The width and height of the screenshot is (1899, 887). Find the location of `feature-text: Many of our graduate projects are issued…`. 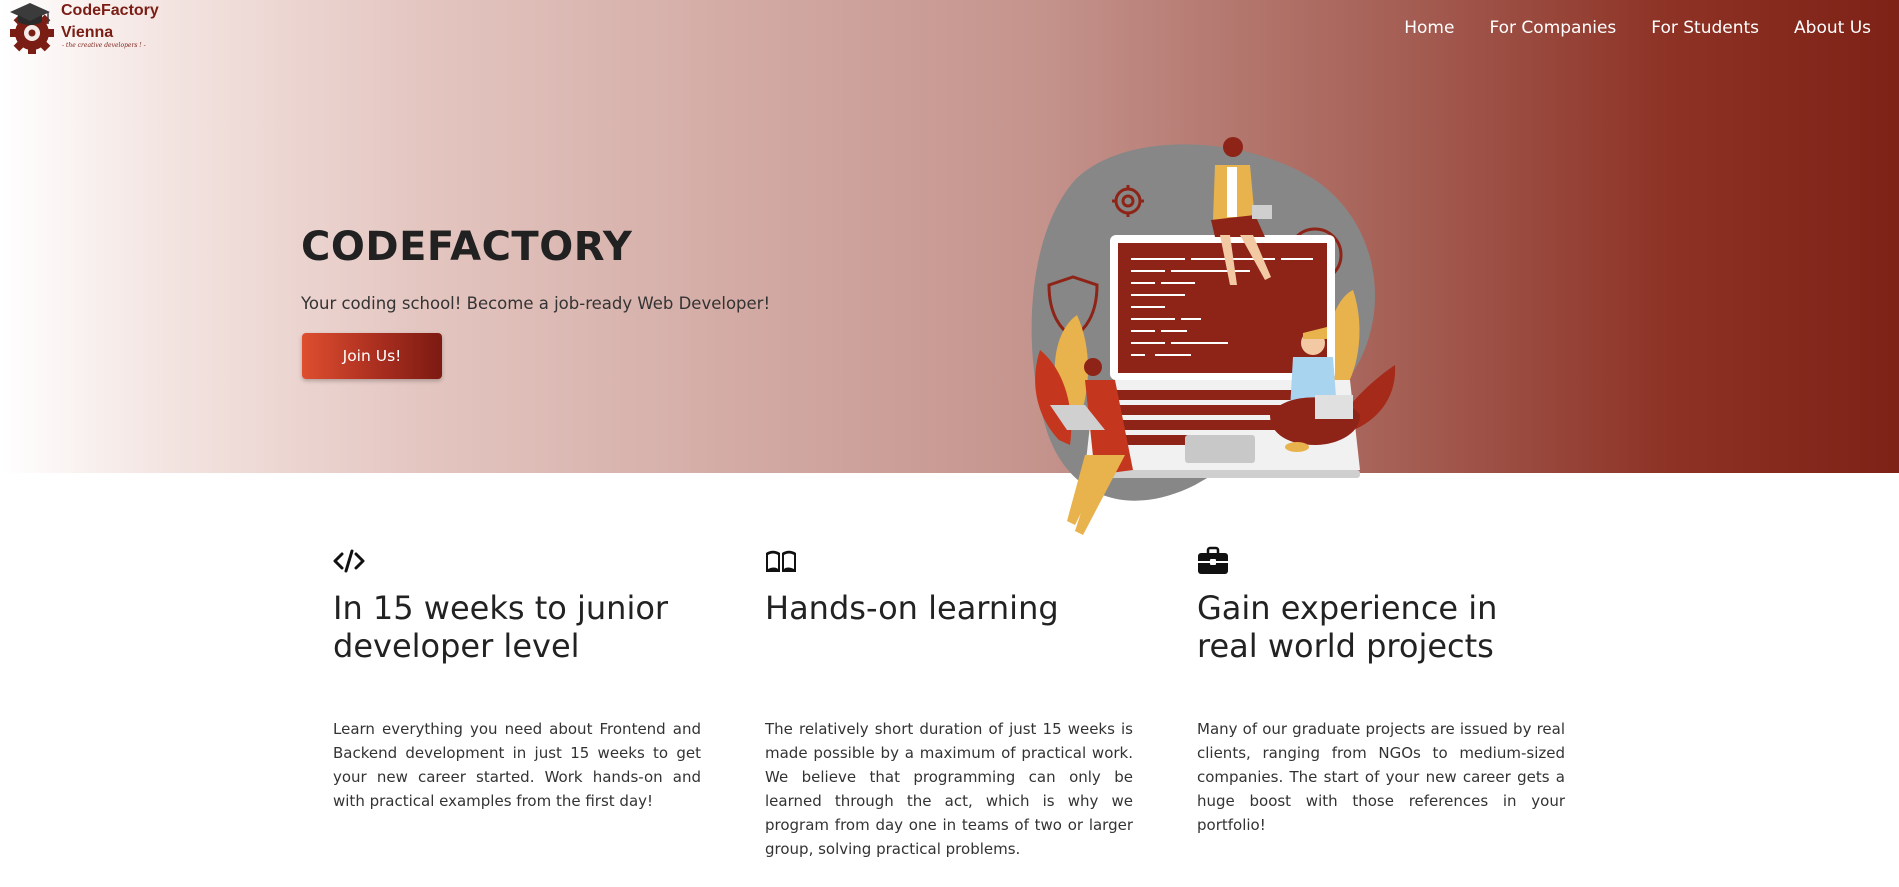

feature-text: Many of our graduate projects are issued… is located at coordinates (1381, 777).